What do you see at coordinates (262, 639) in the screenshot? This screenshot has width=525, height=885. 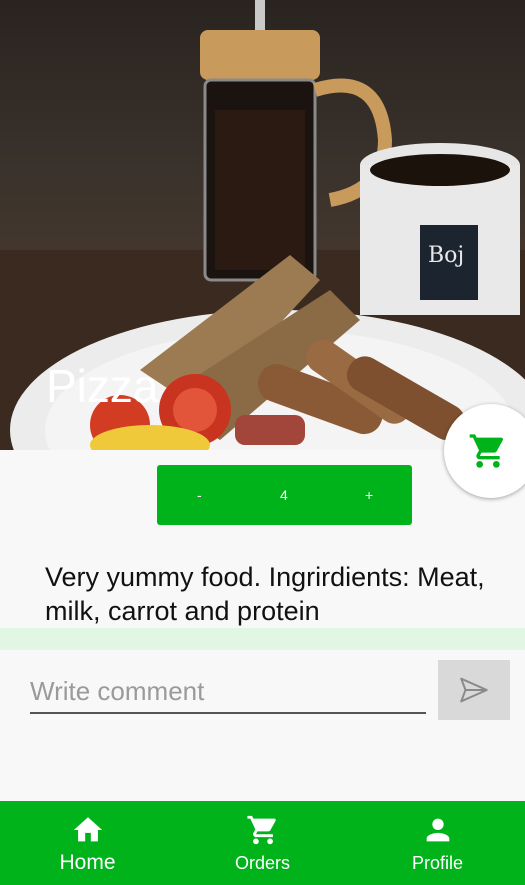 I see `section-divider` at bounding box center [262, 639].